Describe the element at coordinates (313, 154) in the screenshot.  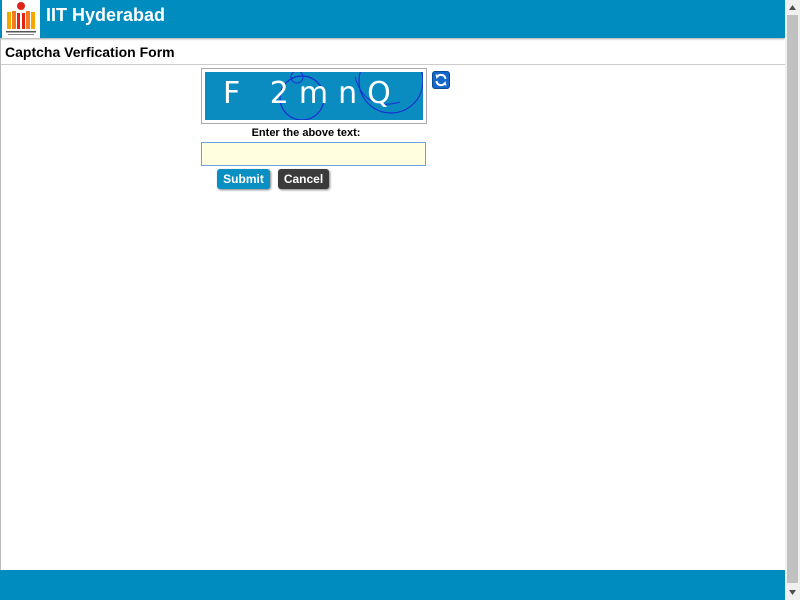
I see `captcha-input` at that location.